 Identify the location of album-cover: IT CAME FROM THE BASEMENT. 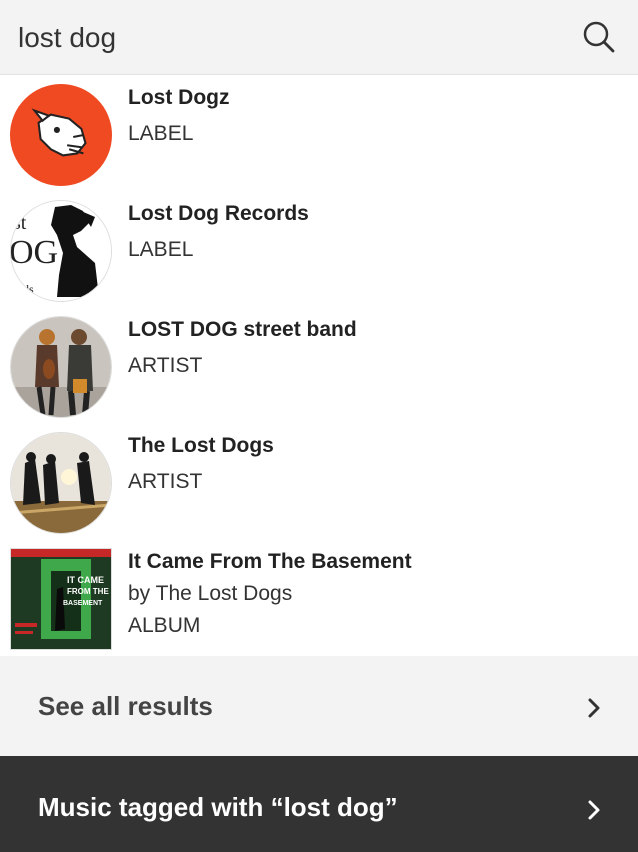
(61, 599).